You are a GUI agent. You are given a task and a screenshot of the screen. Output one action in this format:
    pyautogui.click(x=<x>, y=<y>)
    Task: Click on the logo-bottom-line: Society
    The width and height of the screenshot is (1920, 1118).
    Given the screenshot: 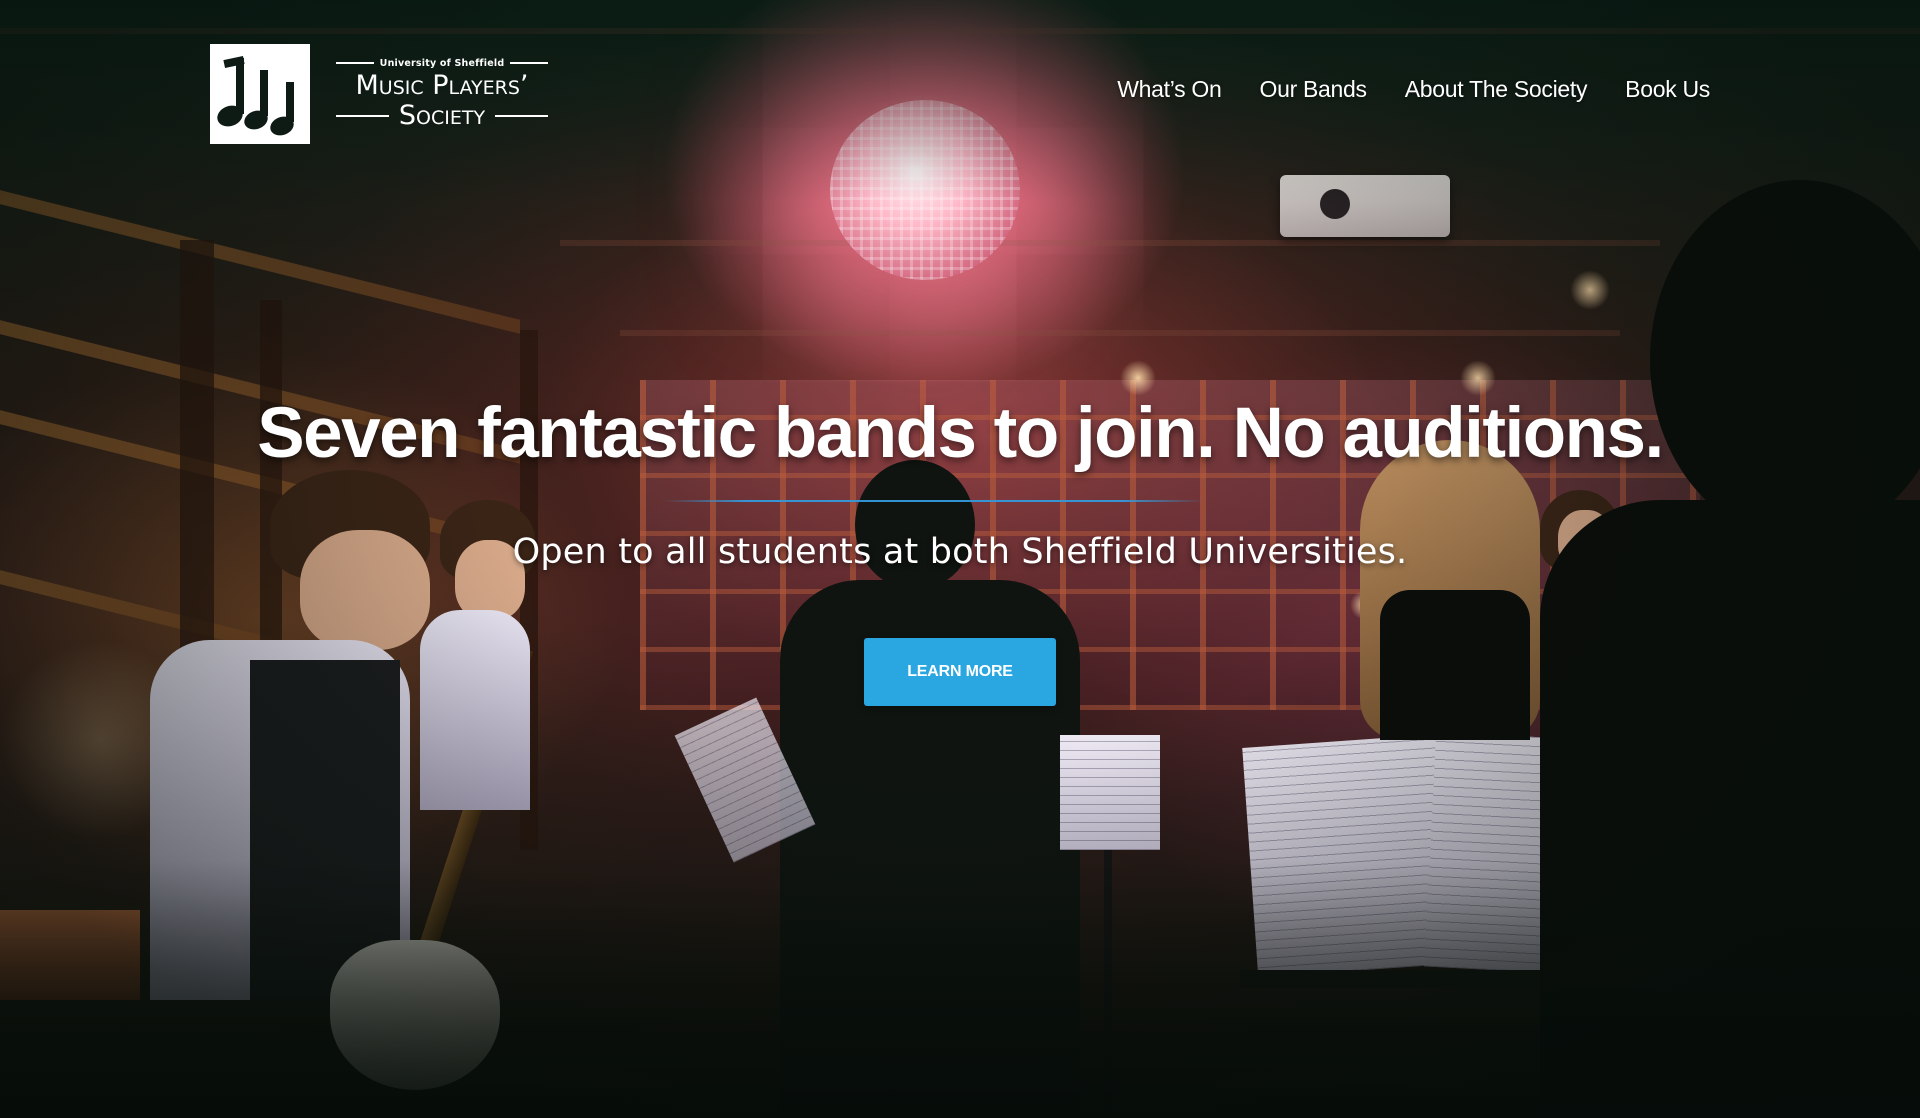 What is the action you would take?
    pyautogui.click(x=442, y=115)
    